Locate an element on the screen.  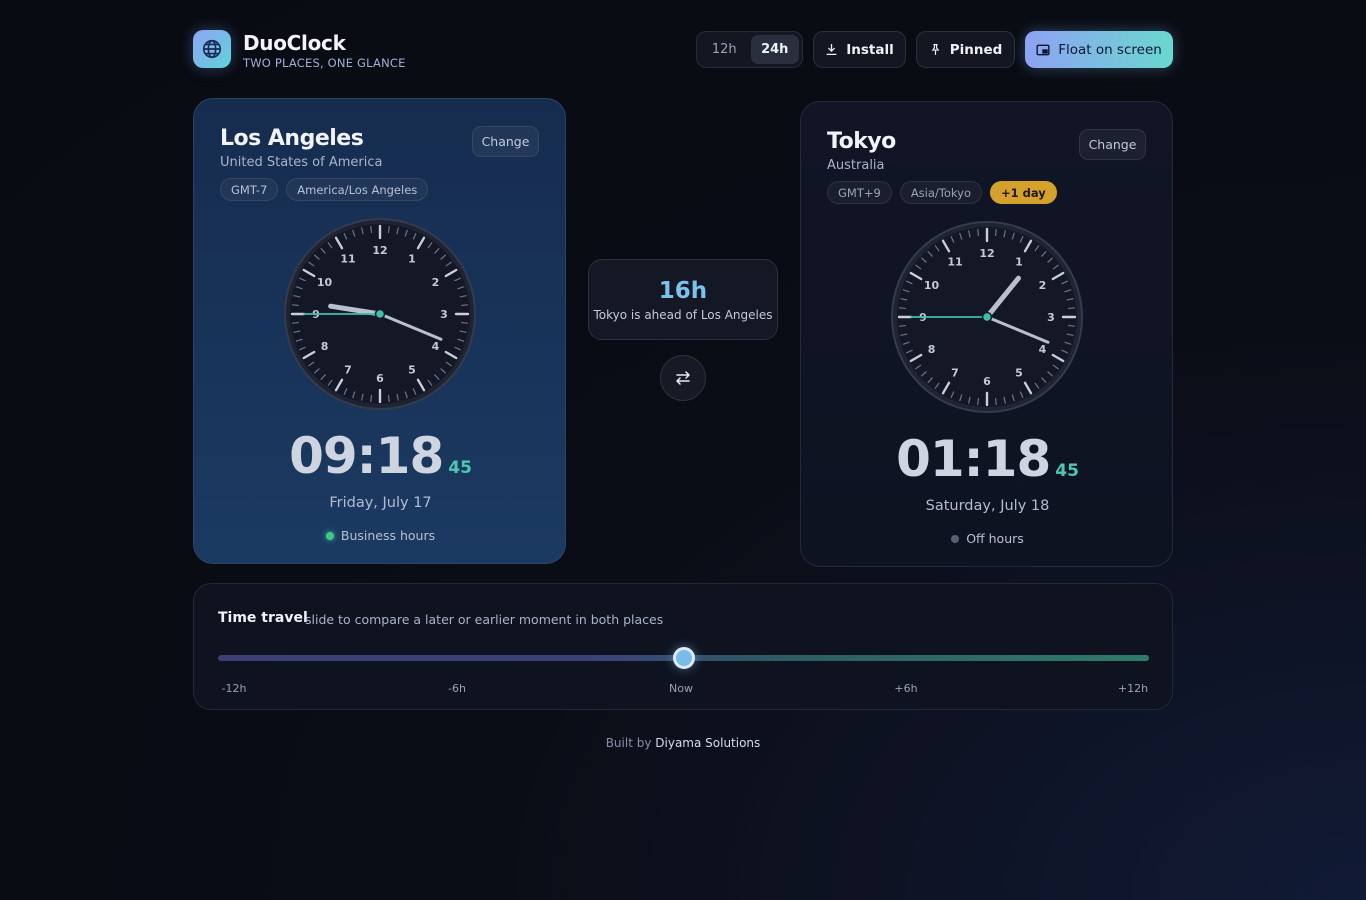
slider-tick-label: -12h is located at coordinates (234, 688).